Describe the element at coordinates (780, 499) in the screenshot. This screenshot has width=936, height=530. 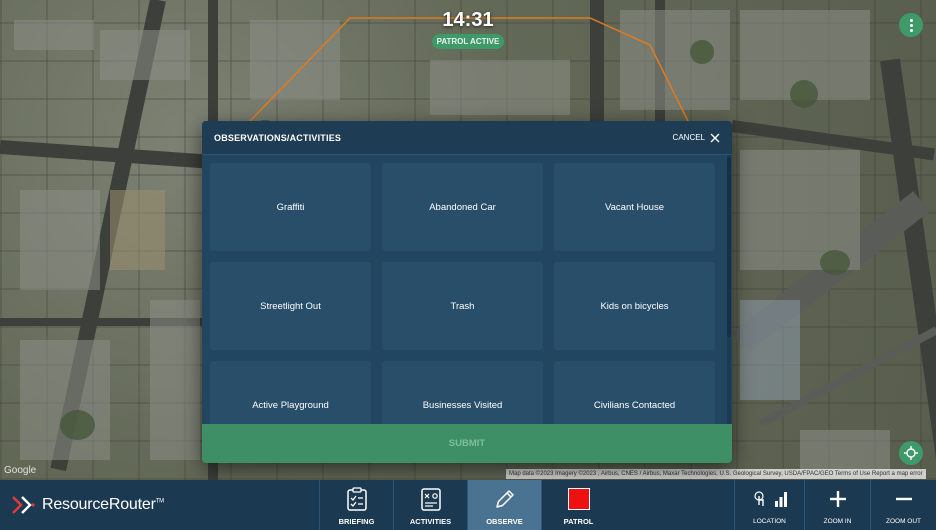
I see `signal-bars-icon` at that location.